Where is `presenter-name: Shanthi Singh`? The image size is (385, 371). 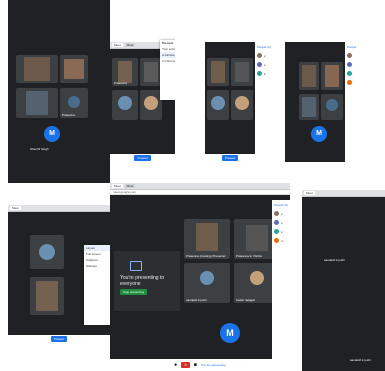 presenter-name: Shanthi Singh is located at coordinates (39, 149).